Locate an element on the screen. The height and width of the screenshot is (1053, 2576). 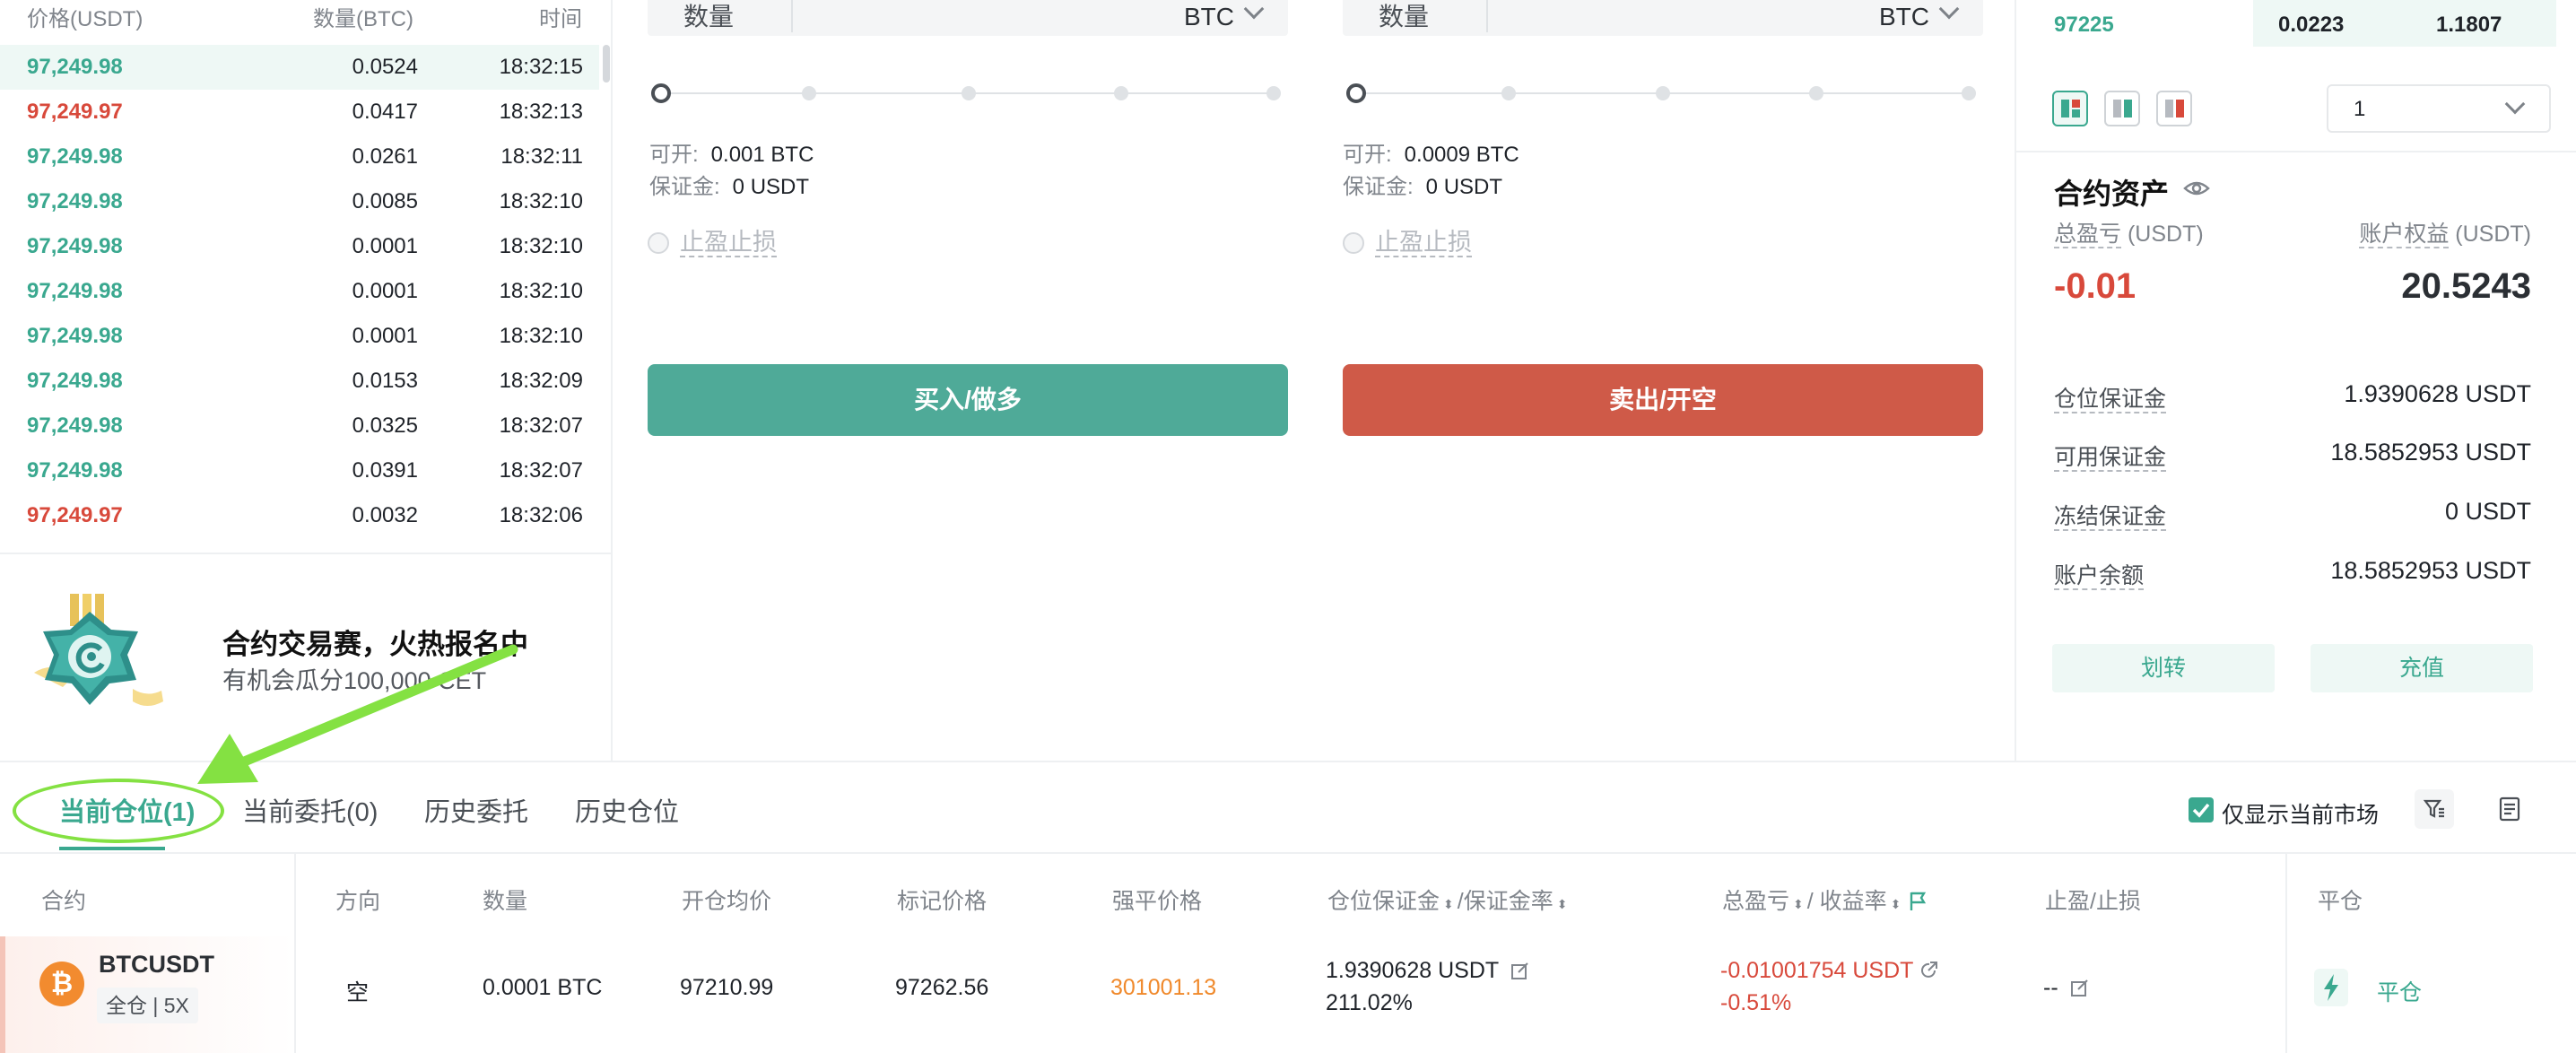
trade-qty: 0.0391 is located at coordinates (385, 470).